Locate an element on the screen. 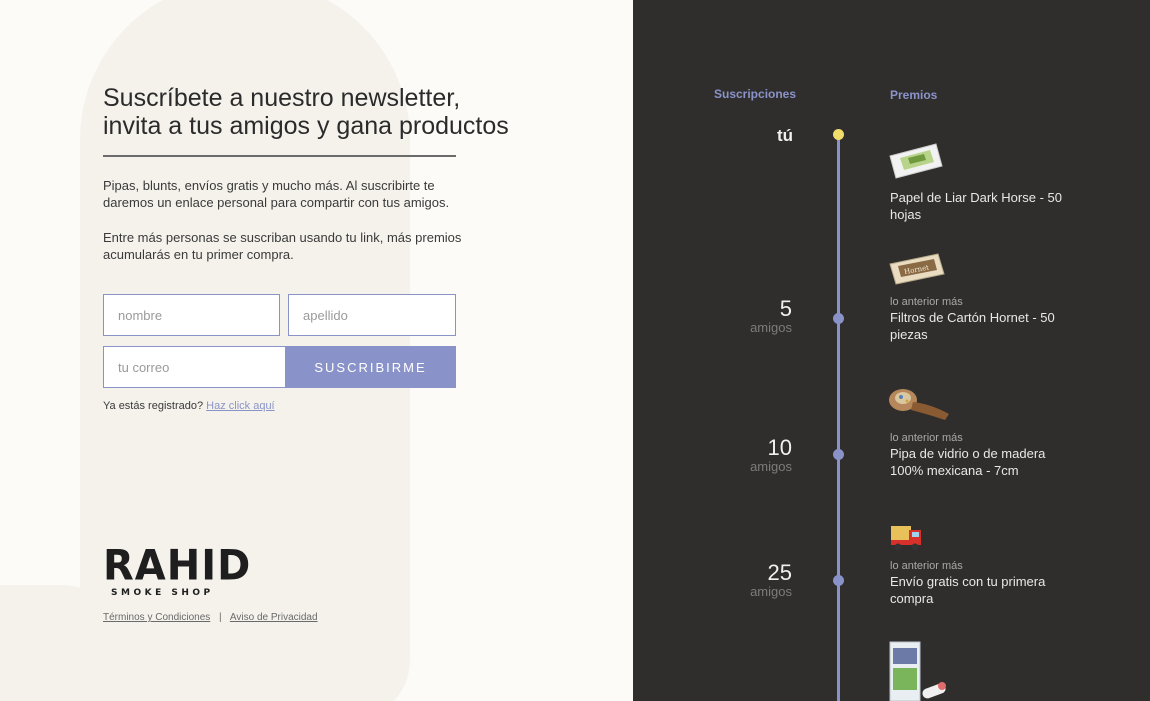 Image resolution: width=1150 pixels, height=701 pixels. last-name-input is located at coordinates (372, 315).